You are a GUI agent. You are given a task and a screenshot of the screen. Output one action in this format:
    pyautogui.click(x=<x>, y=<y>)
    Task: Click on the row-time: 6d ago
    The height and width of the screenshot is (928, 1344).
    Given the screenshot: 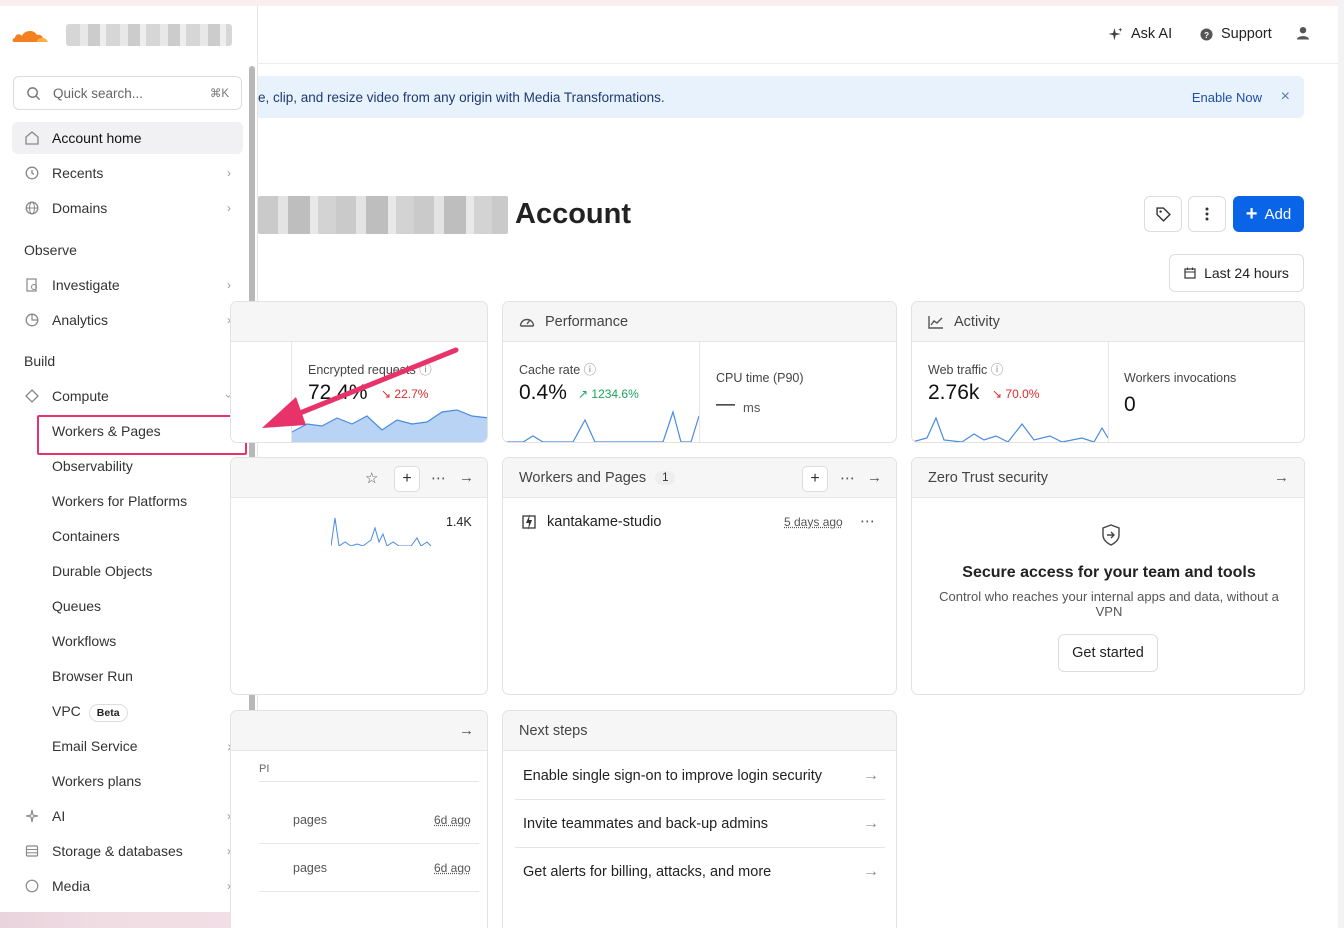 What is the action you would take?
    pyautogui.click(x=452, y=820)
    